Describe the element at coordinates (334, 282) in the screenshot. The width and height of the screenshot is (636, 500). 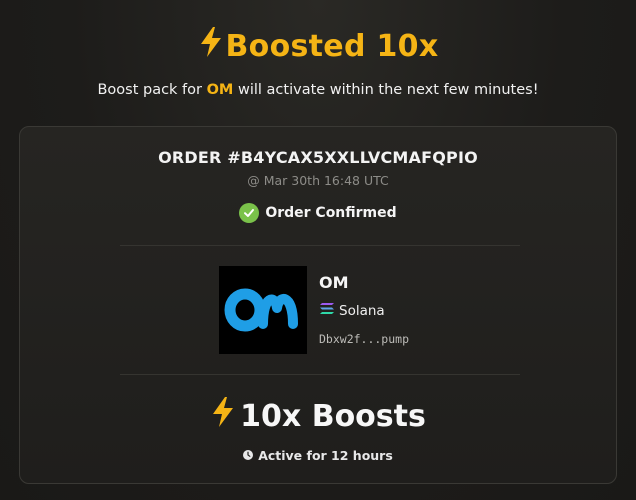
I see `token-name: OM` at that location.